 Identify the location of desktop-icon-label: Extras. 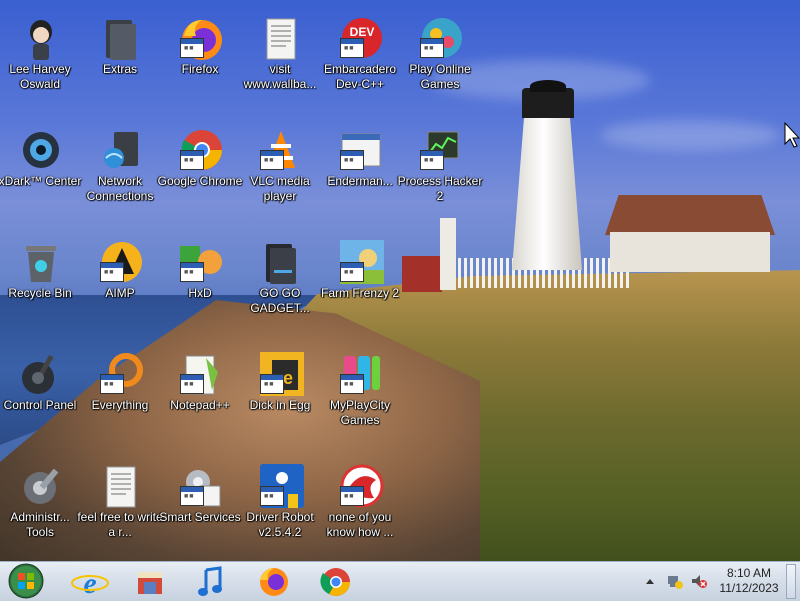
(119, 69).